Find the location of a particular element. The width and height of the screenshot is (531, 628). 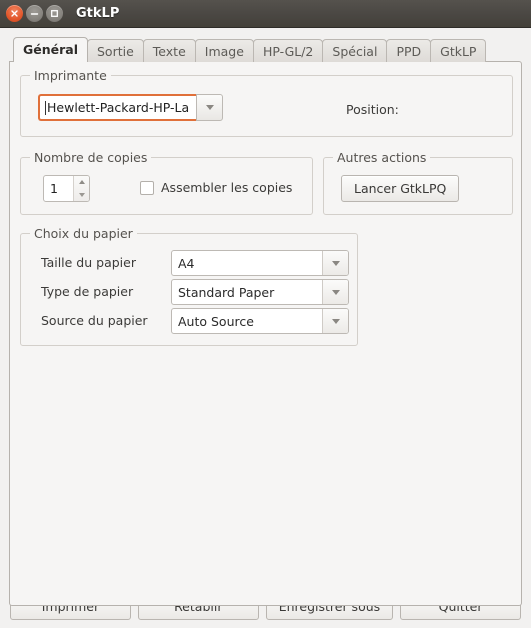

tab-hpgl2: HP-GL/2 is located at coordinates (288, 50).